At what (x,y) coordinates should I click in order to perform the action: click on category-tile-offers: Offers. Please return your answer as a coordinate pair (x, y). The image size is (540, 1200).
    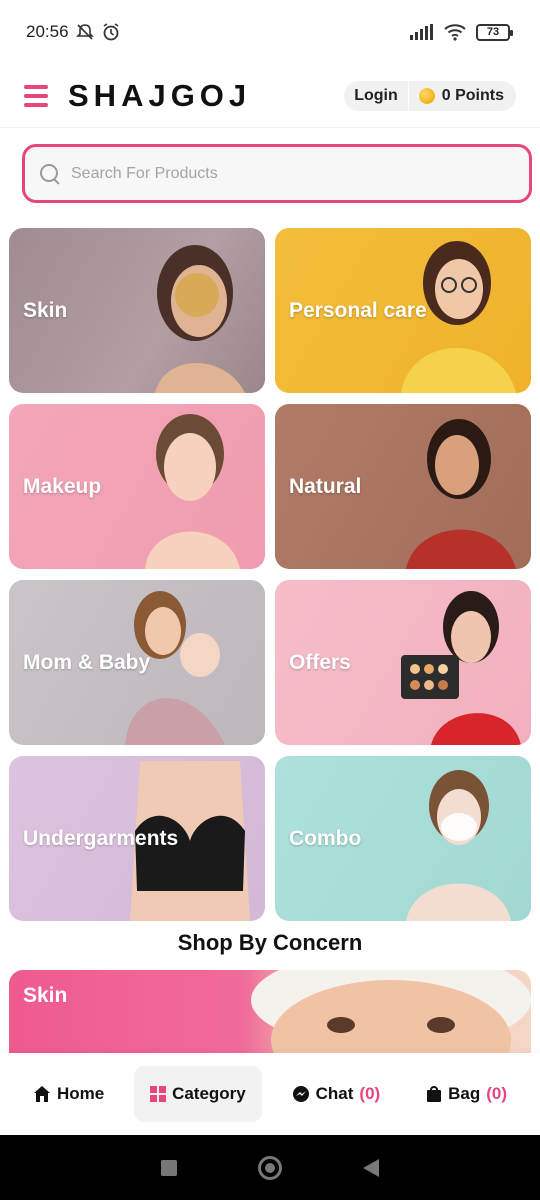
    Looking at the image, I should click on (403, 662).